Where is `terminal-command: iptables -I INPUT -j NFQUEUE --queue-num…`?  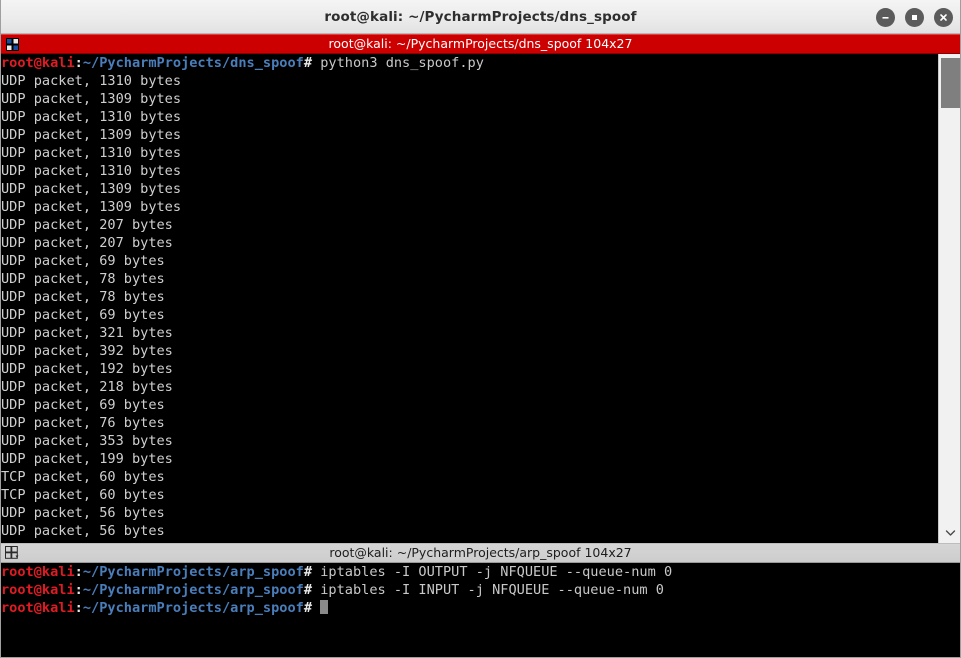
terminal-command: iptables -I INPUT -j NFQUEUE --queue-num… is located at coordinates (488, 590).